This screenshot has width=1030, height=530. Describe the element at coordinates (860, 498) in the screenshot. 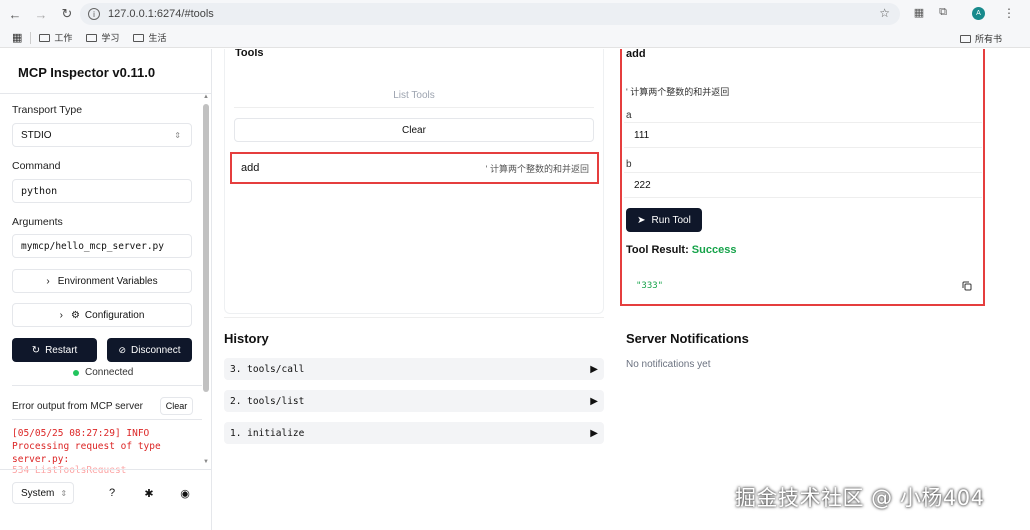

I see `watermark: 掘金技术社区 @ 小杨404` at that location.